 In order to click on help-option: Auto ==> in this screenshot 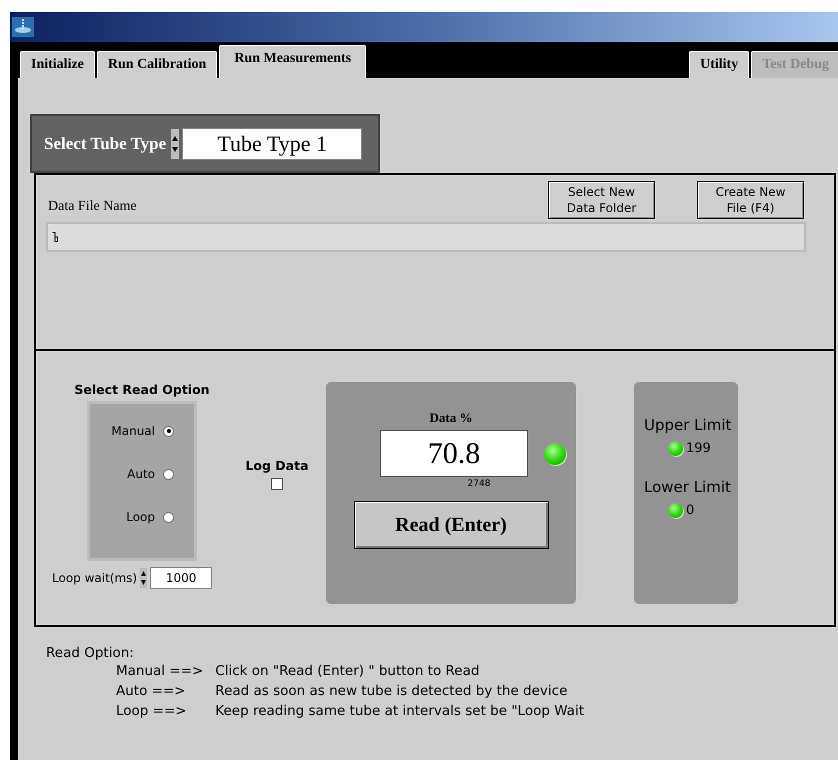, I will do `click(160, 691)`.